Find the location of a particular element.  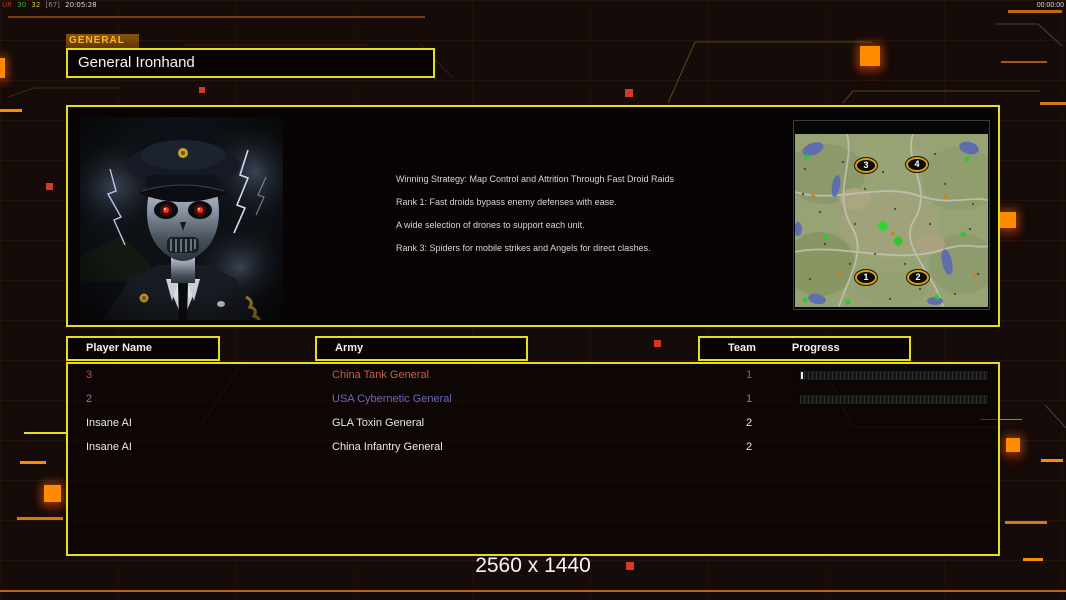

general-name: General Ironhand is located at coordinates (136, 62).